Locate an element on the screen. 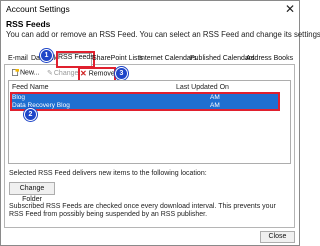 The image size is (320, 246). column-last-updated: Last Updated On is located at coordinates (202, 87).